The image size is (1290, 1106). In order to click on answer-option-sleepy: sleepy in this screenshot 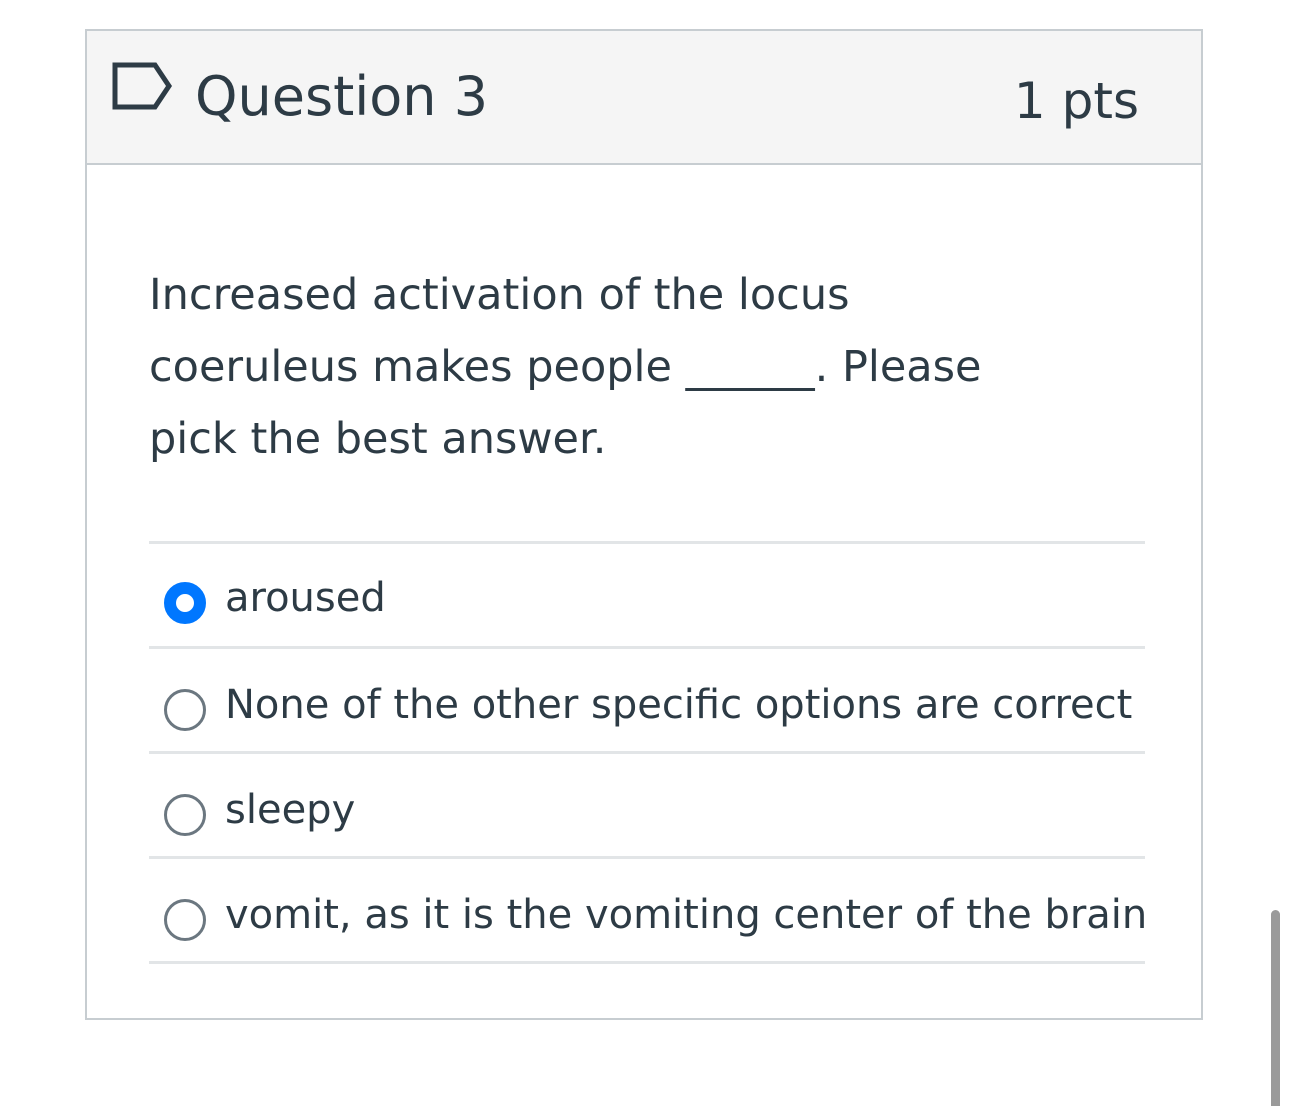, I will do `click(647, 806)`.